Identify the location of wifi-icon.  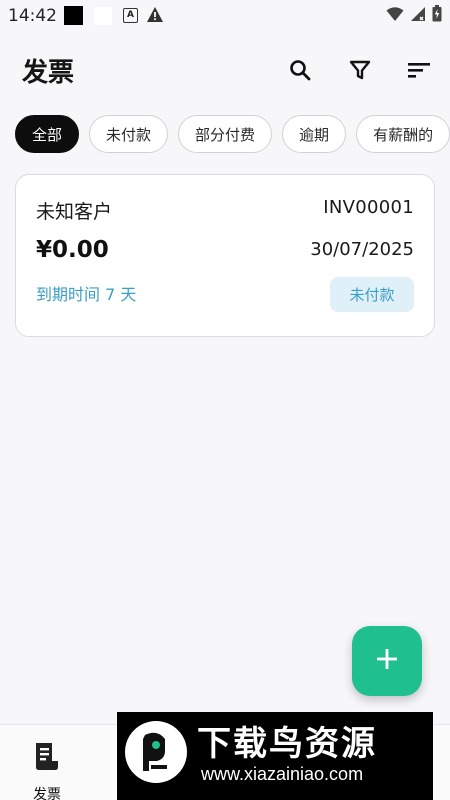
(395, 16).